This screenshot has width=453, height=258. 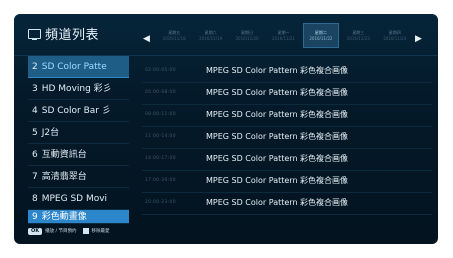 I want to click on favorite-key-icon, so click(x=85, y=231).